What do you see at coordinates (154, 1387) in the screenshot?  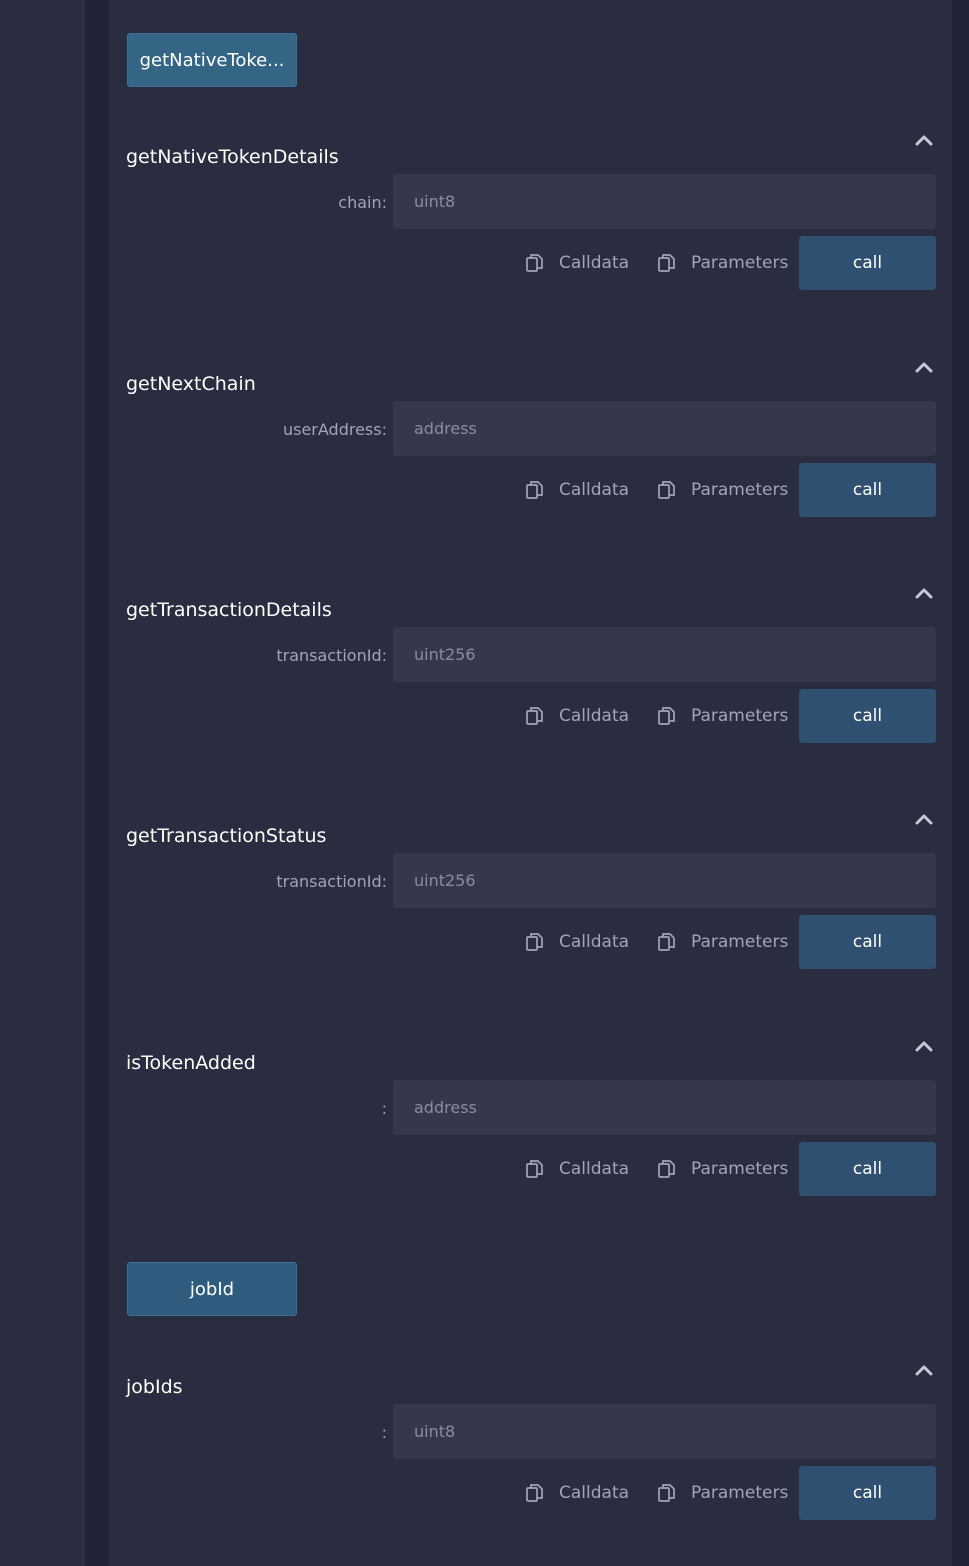 I see `function-title: jobIds` at bounding box center [154, 1387].